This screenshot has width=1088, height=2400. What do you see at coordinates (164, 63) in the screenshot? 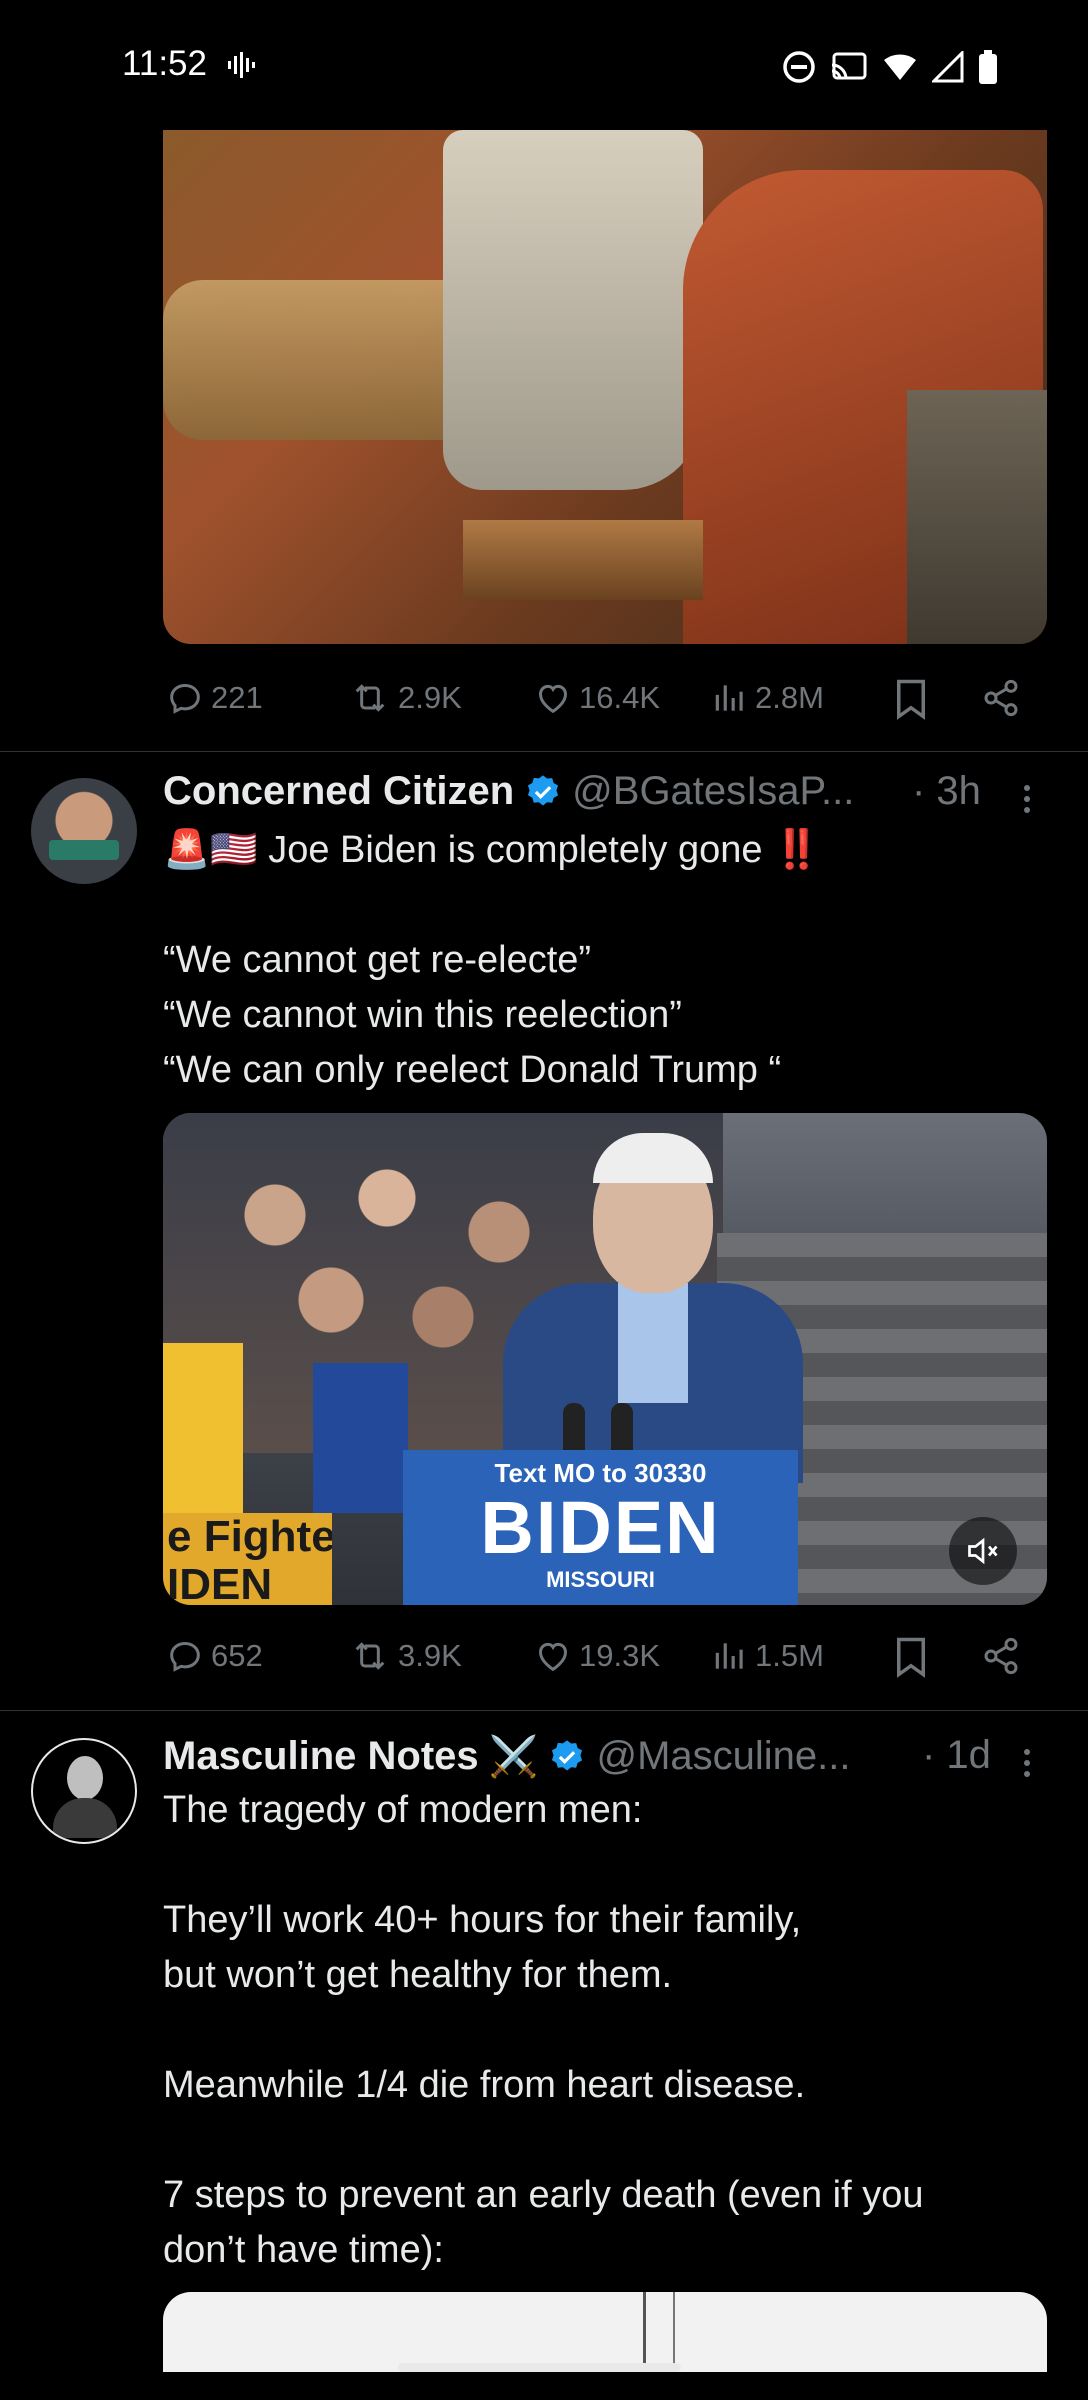
I see `status-time: 11:52` at bounding box center [164, 63].